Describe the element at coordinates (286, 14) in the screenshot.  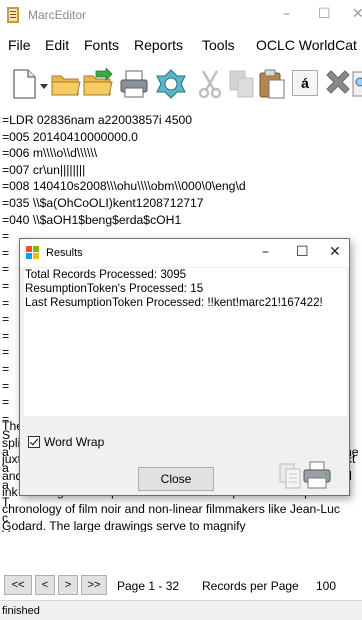
I see `minimize-button: –` at that location.